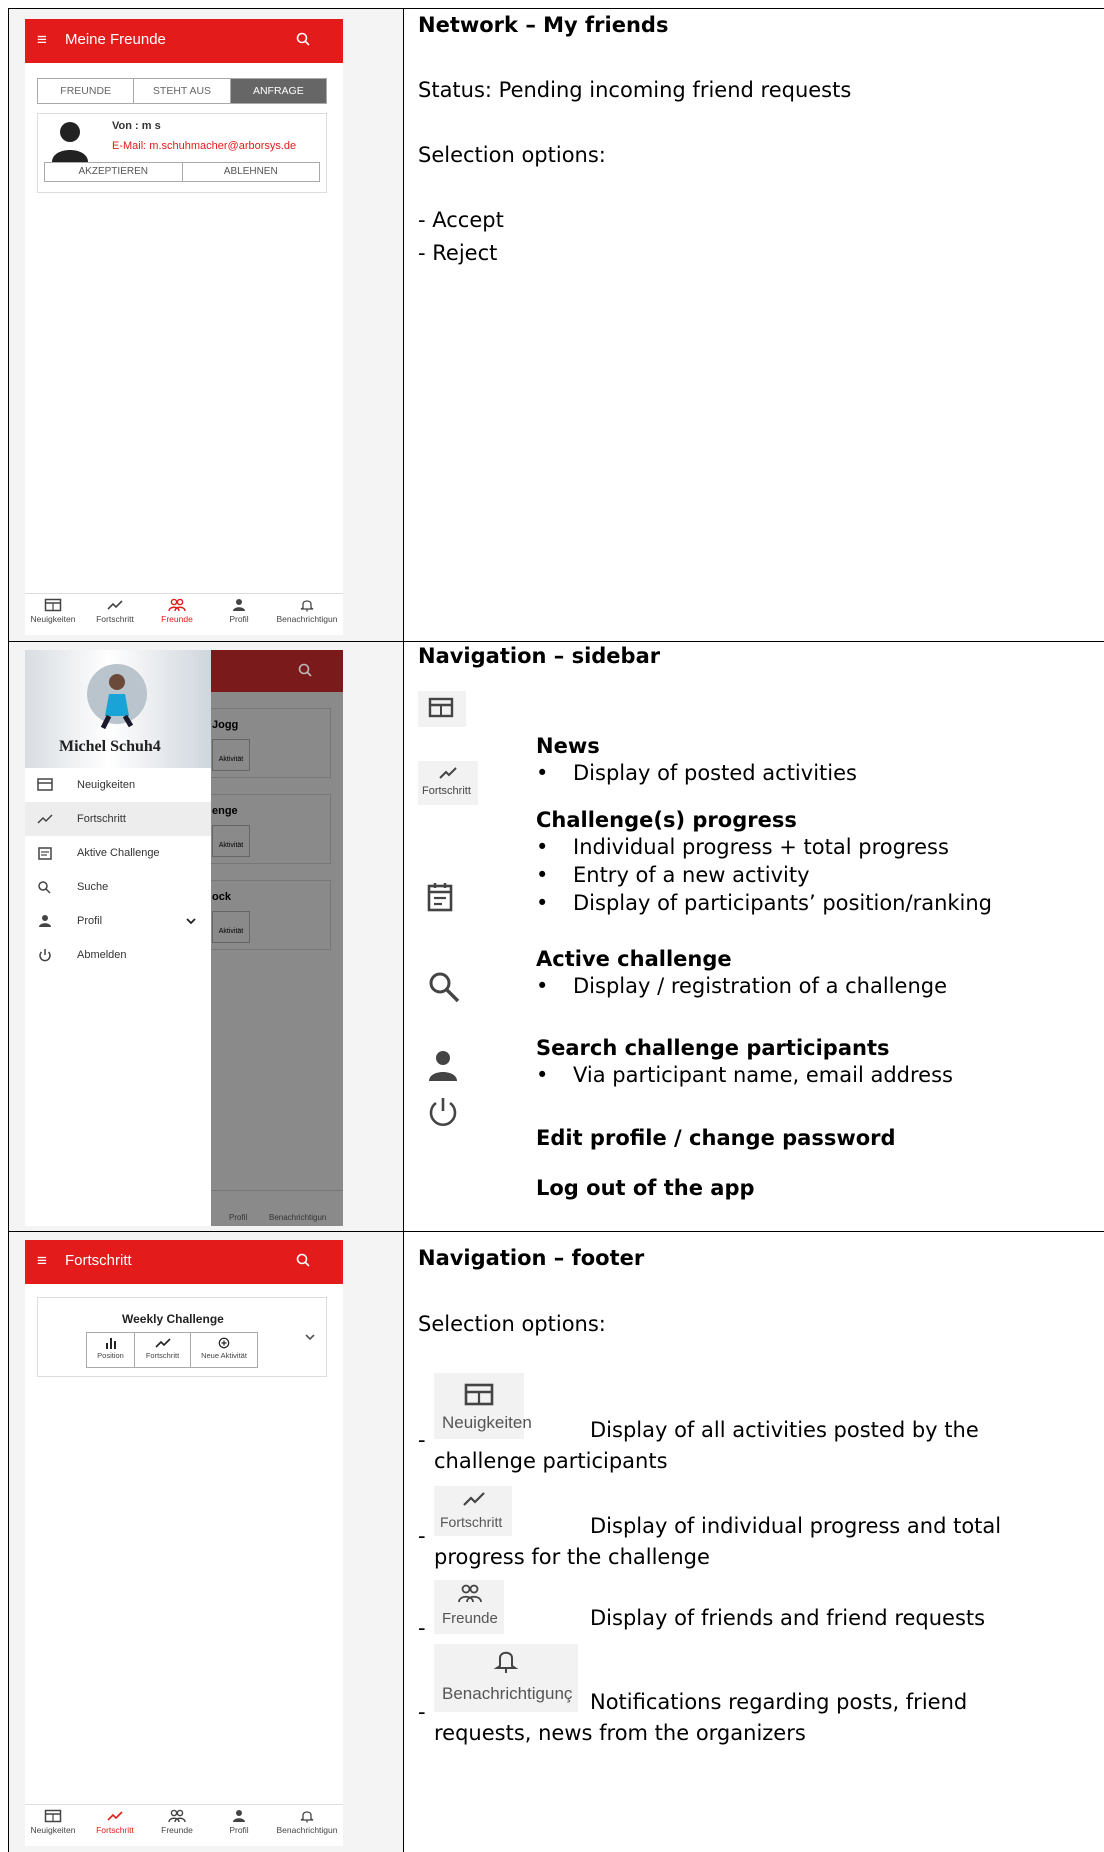 The height and width of the screenshot is (1852, 1104). What do you see at coordinates (446, 791) in the screenshot?
I see `progress-icon-label: Fortschritt` at bounding box center [446, 791].